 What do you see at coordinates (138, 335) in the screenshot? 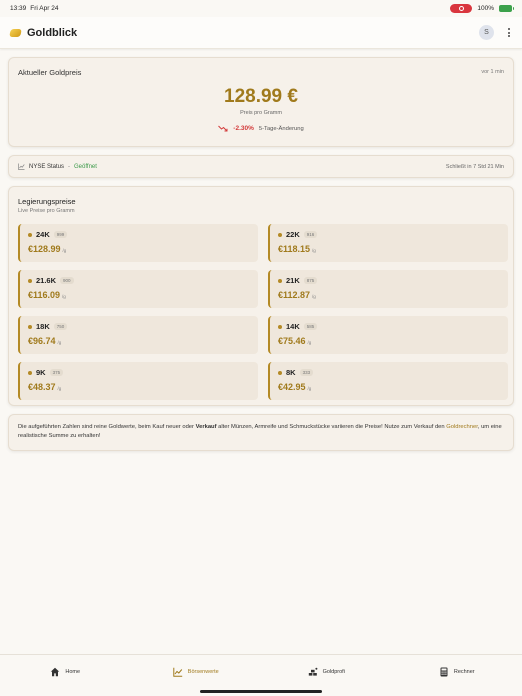
I see `alloy-tile-18k: 18K 750 €96.74/g` at bounding box center [138, 335].